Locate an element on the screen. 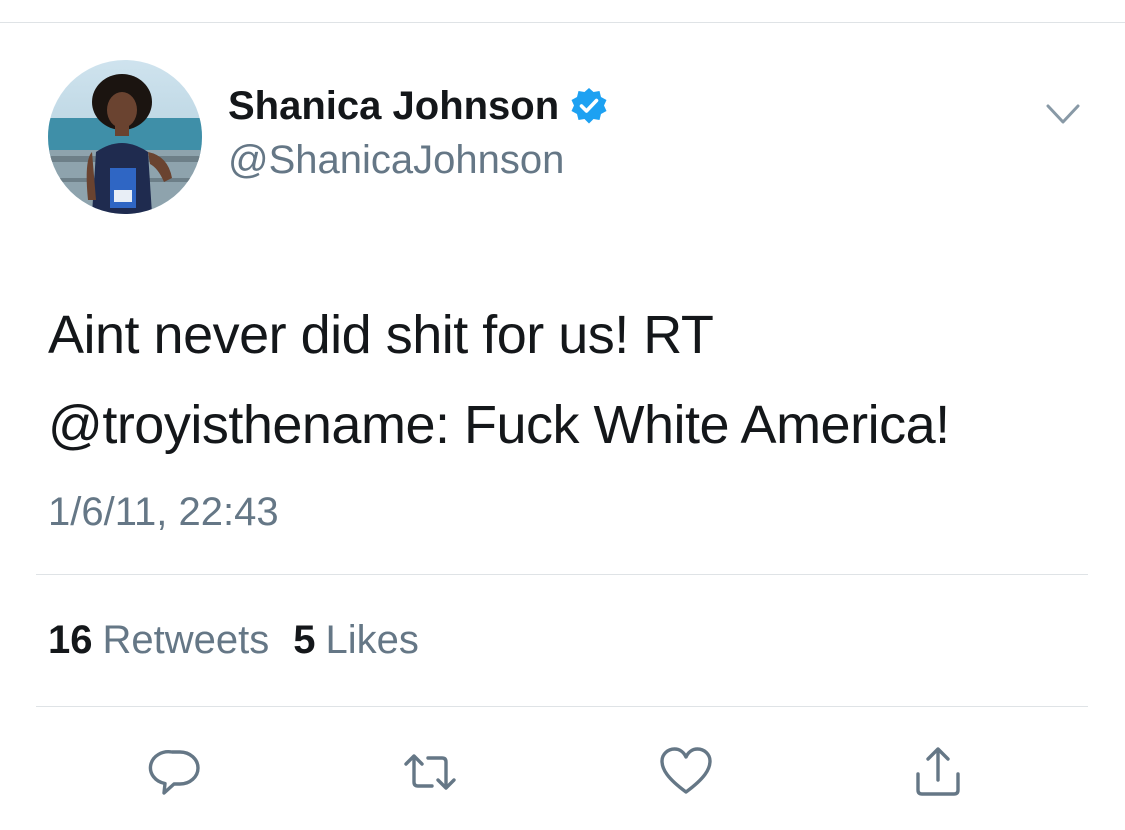  tweet-text-line: Aint never did shit for us! RT is located at coordinates (381, 335).